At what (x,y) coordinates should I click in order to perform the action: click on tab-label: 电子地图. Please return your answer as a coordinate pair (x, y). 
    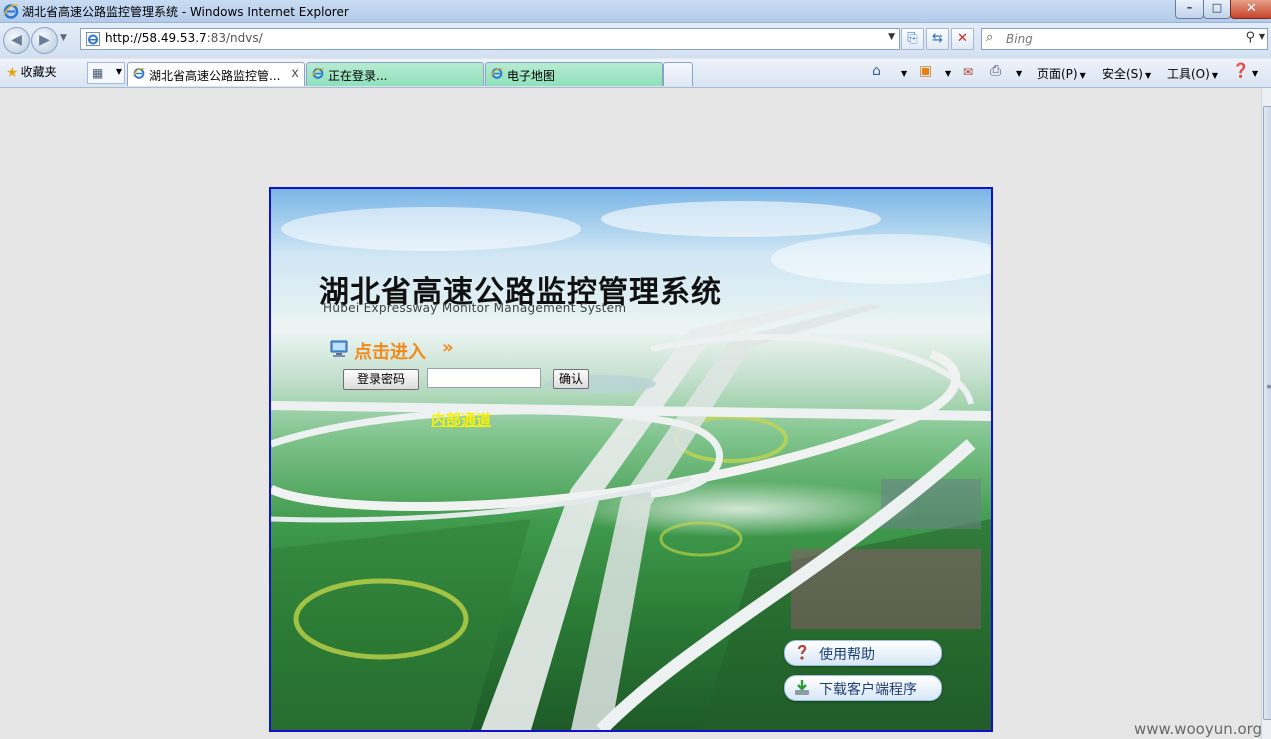
    Looking at the image, I should click on (531, 76).